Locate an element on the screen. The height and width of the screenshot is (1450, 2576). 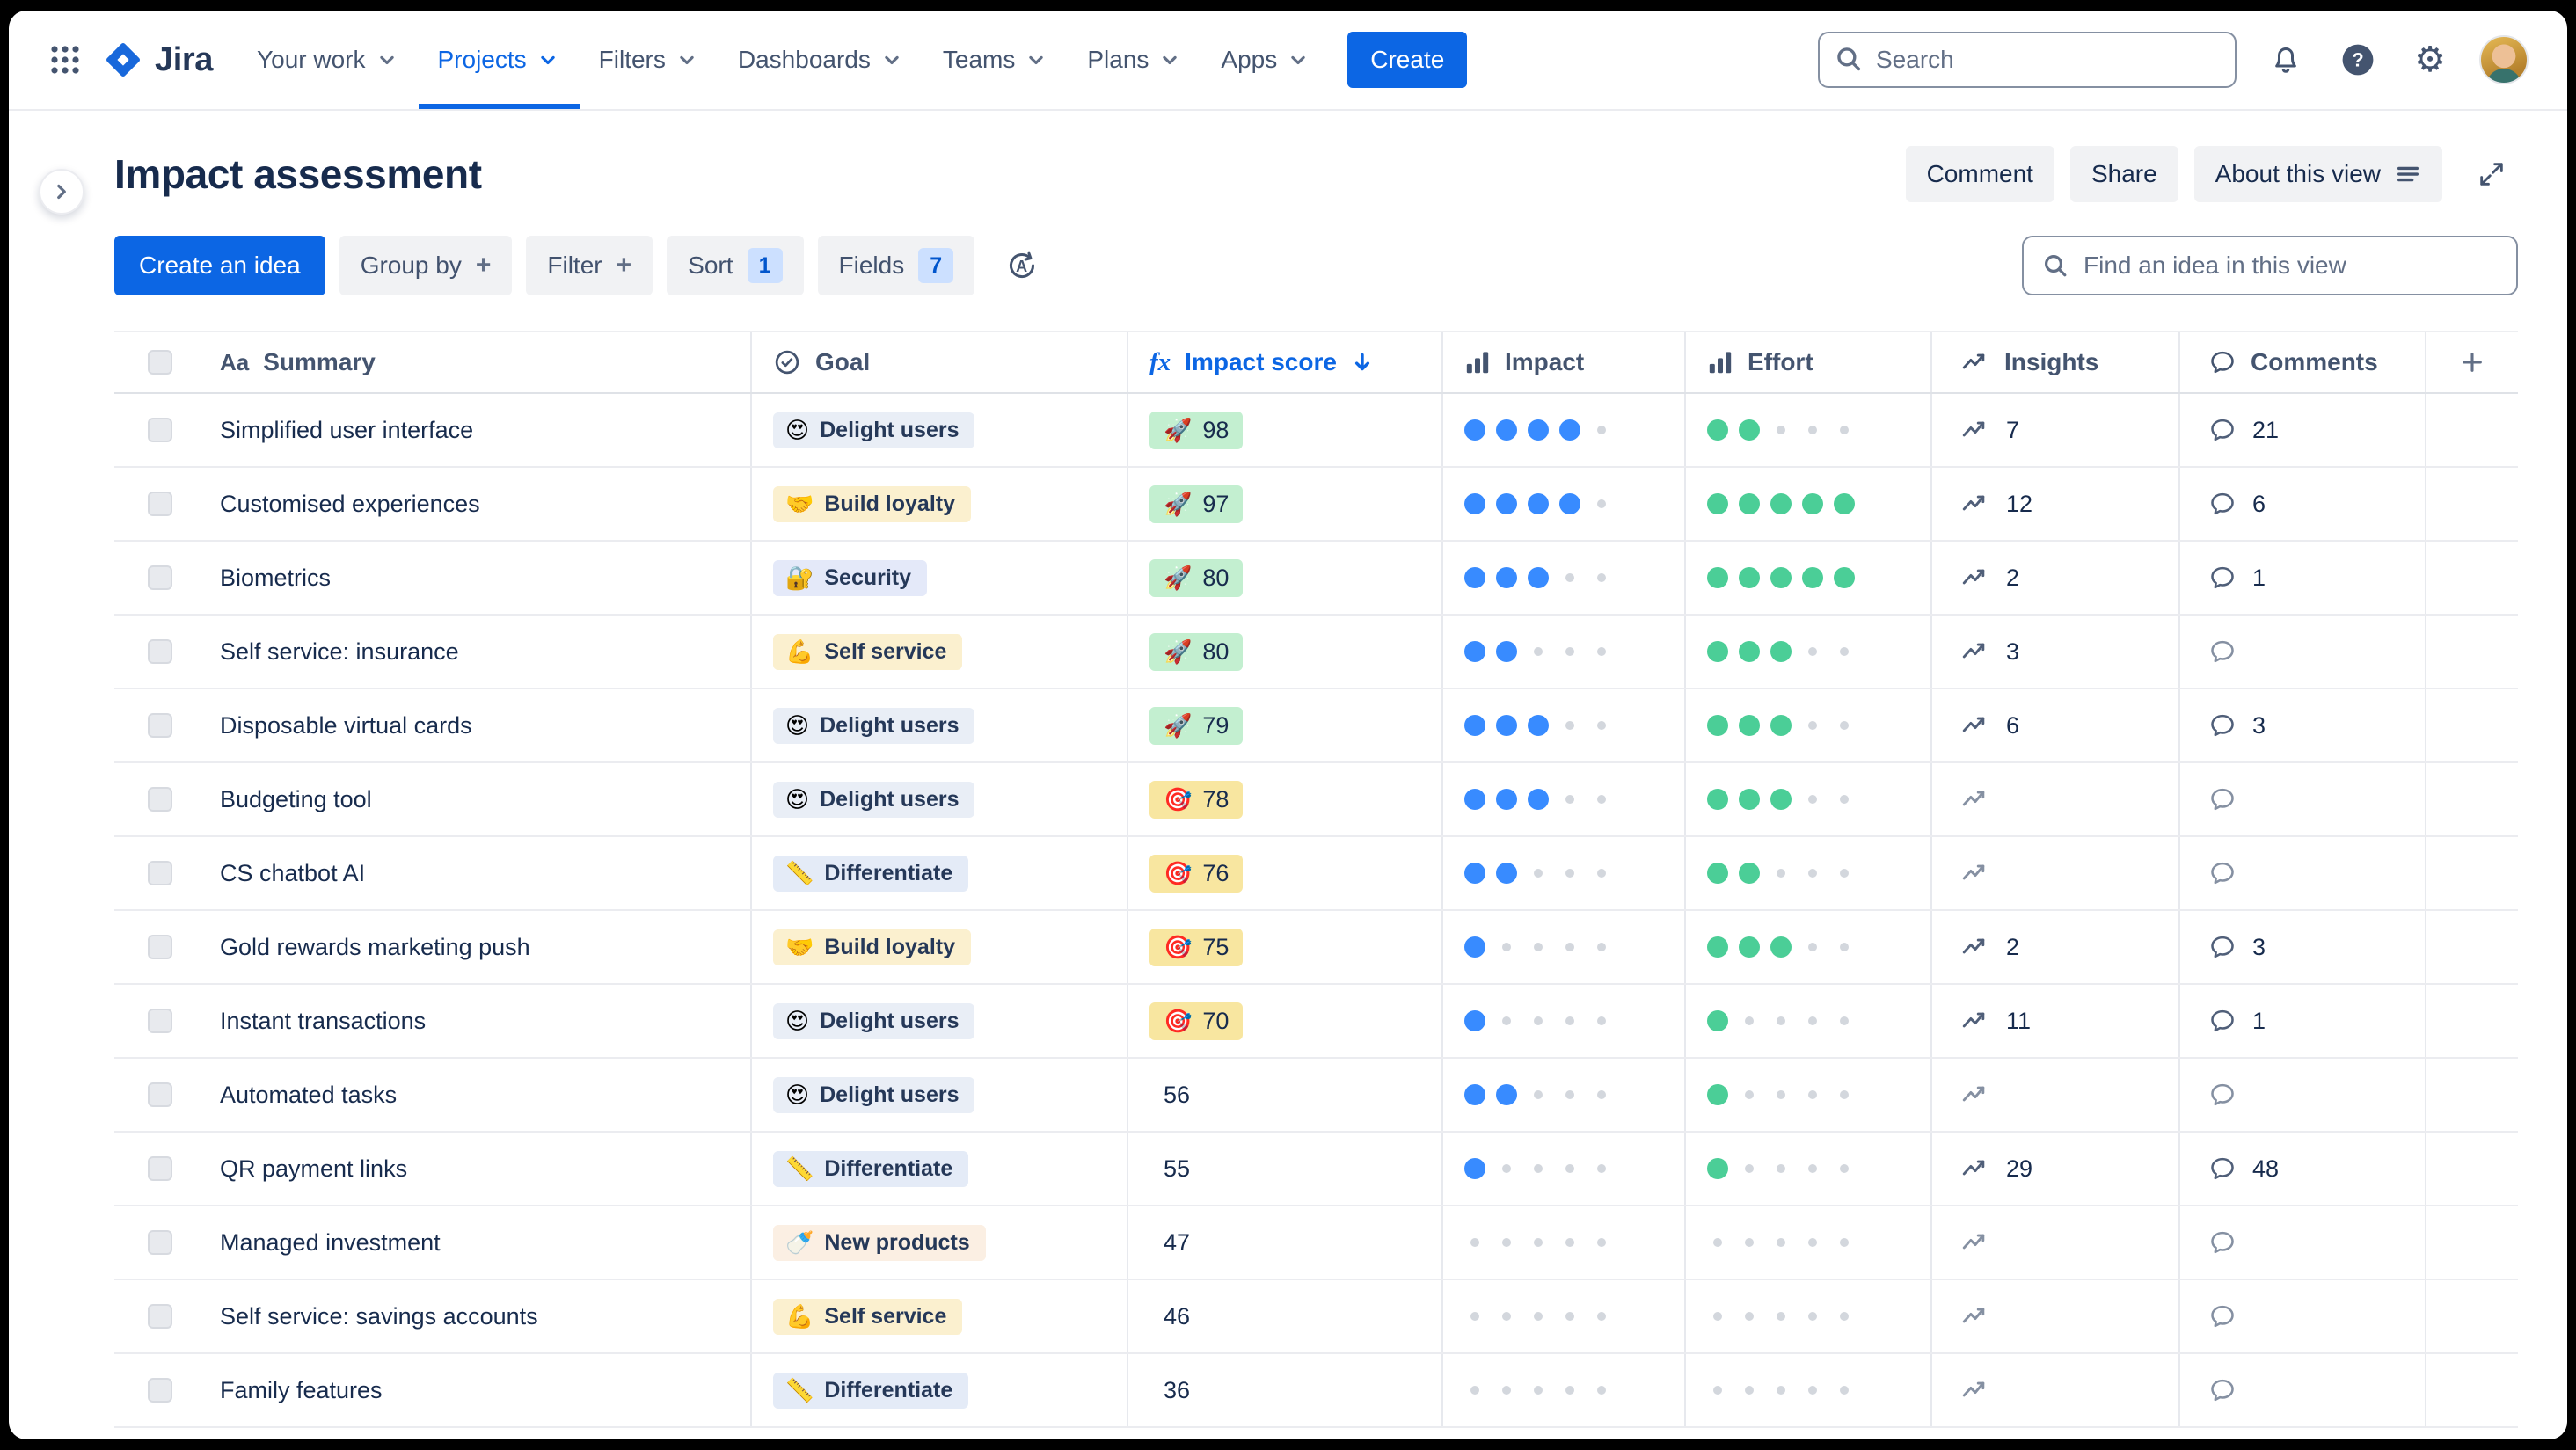
column-header-summary: Aa Summary is located at coordinates (478, 362).